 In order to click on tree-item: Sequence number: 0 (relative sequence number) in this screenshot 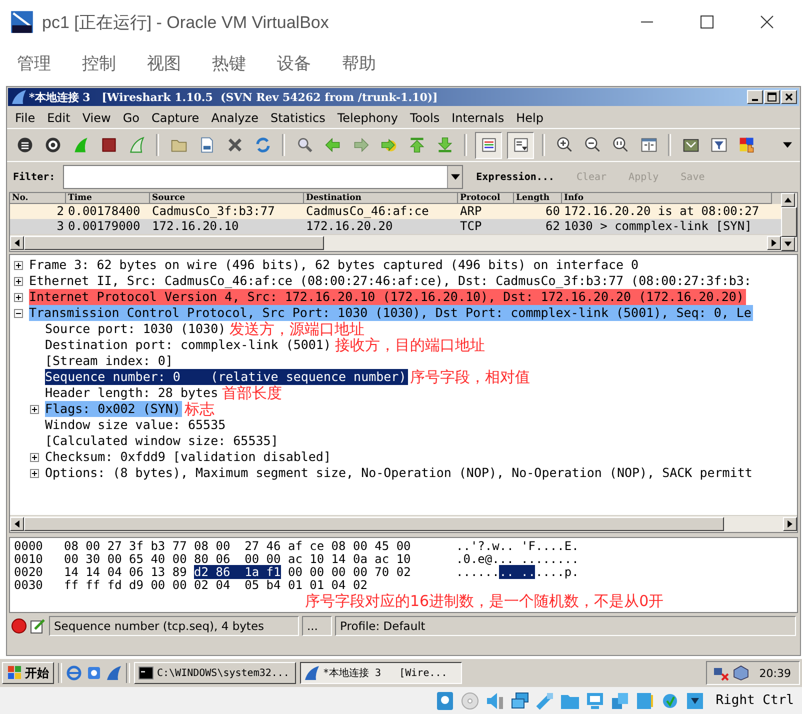, I will do `click(226, 377)`.